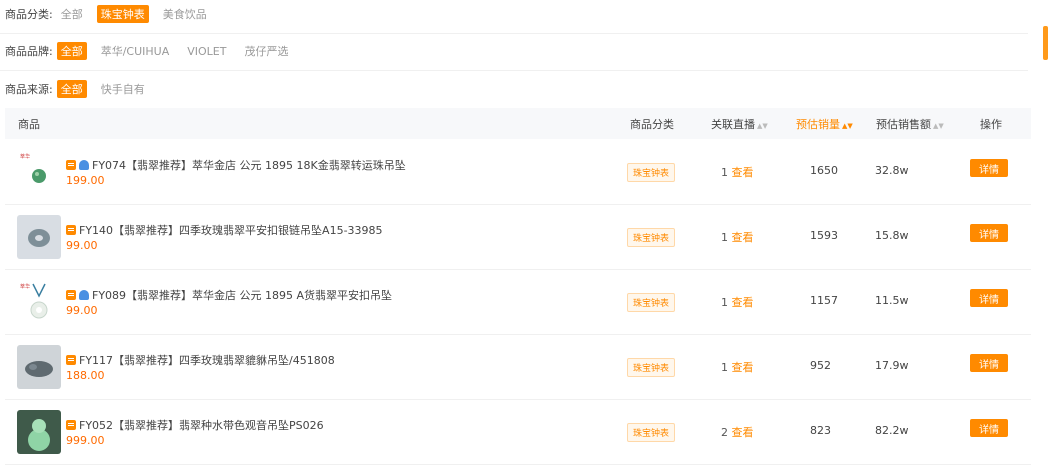  I want to click on amount-value: 11.5w, so click(892, 300).